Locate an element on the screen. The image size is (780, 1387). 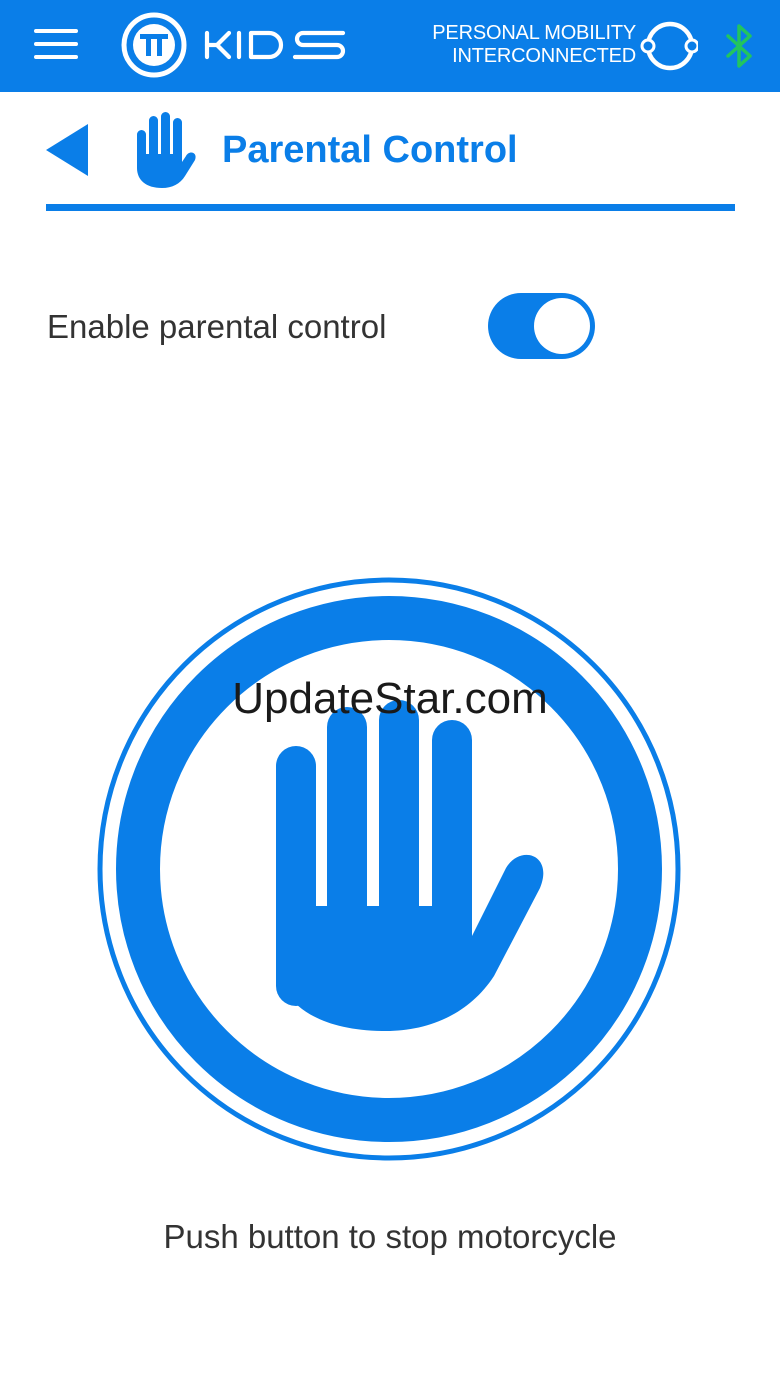
title-divider is located at coordinates (390, 207).